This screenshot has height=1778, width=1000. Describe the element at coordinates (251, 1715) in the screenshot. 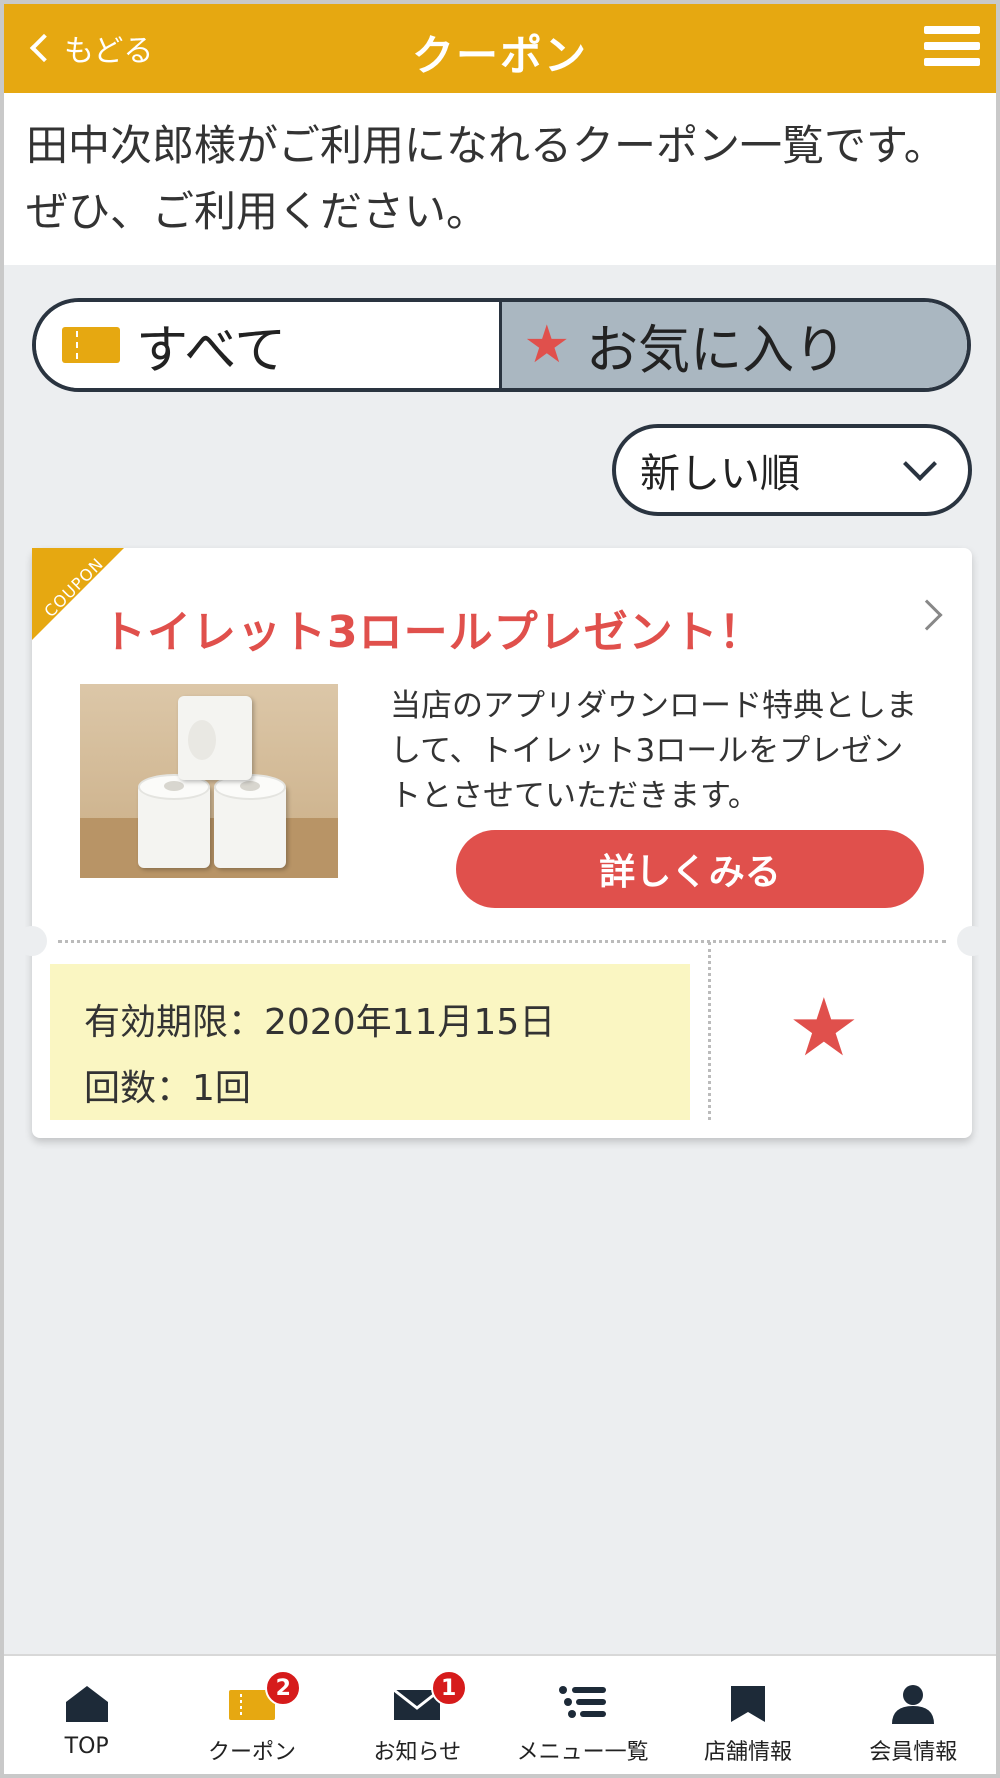

I see `nav-item-coupon: クーポン 2` at that location.